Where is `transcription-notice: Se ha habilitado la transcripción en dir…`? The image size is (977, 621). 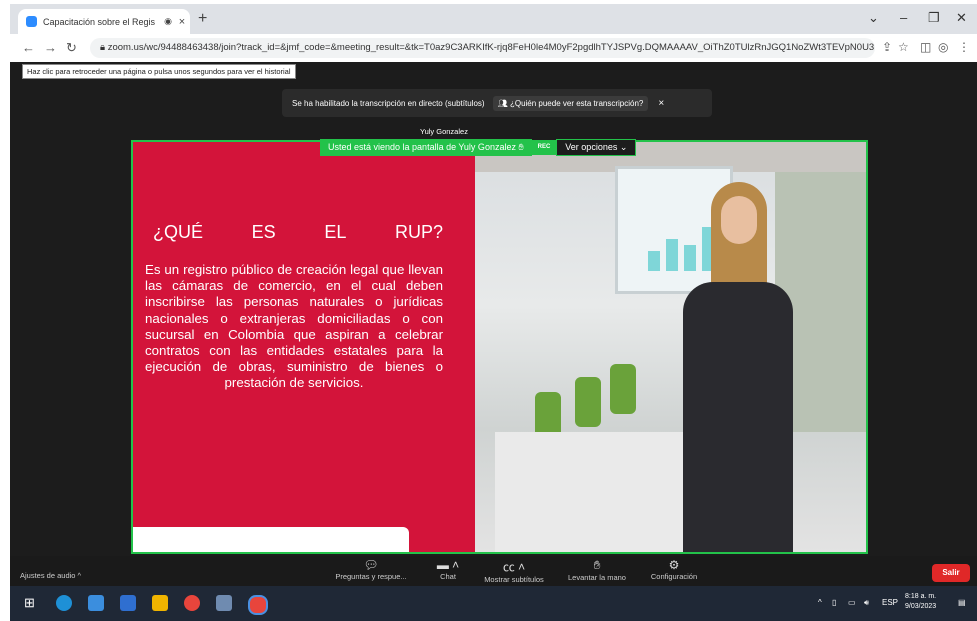 transcription-notice: Se ha habilitado la transcripción en dir… is located at coordinates (497, 103).